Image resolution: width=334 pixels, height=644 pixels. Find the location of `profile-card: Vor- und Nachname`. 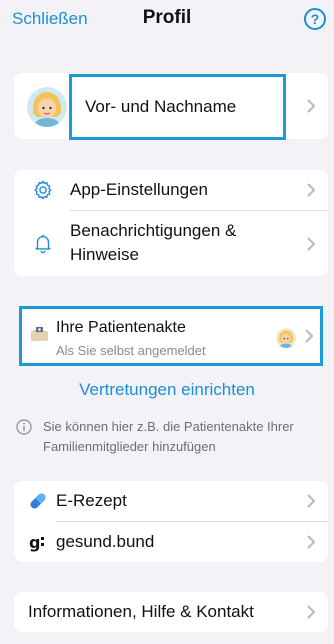

profile-card: Vor- und Nachname is located at coordinates (171, 106).